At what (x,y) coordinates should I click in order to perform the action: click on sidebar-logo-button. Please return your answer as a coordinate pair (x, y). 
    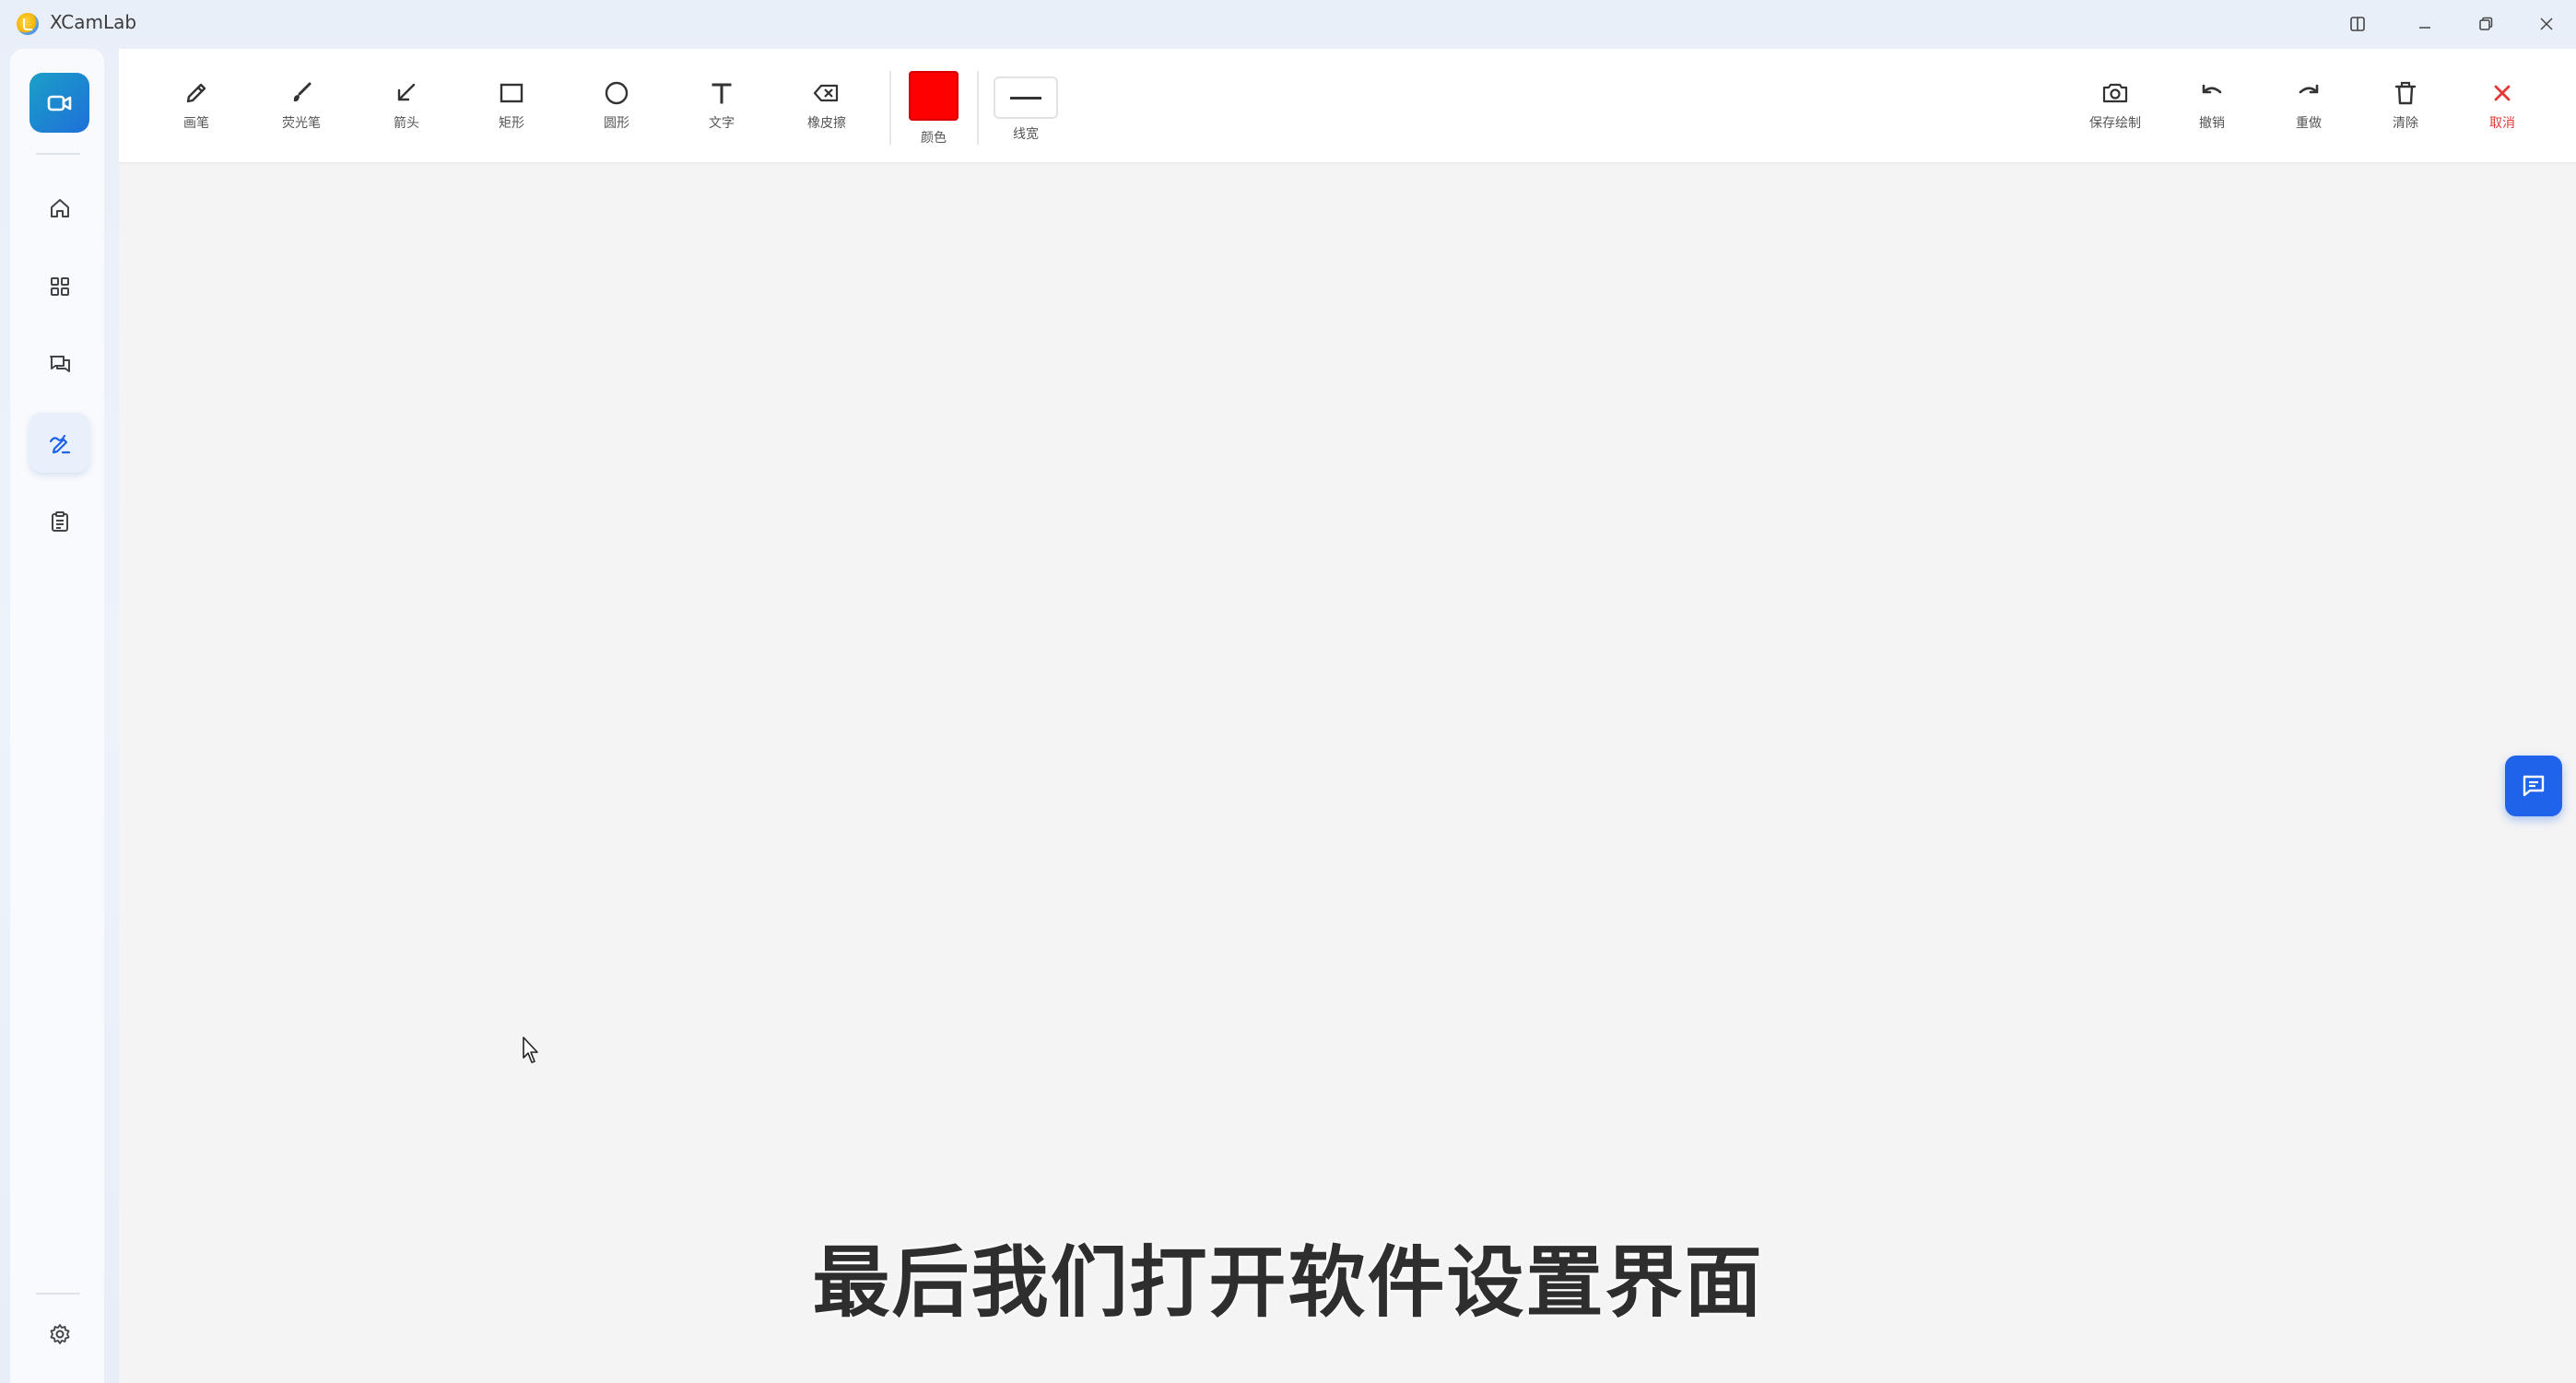
    Looking at the image, I should click on (59, 103).